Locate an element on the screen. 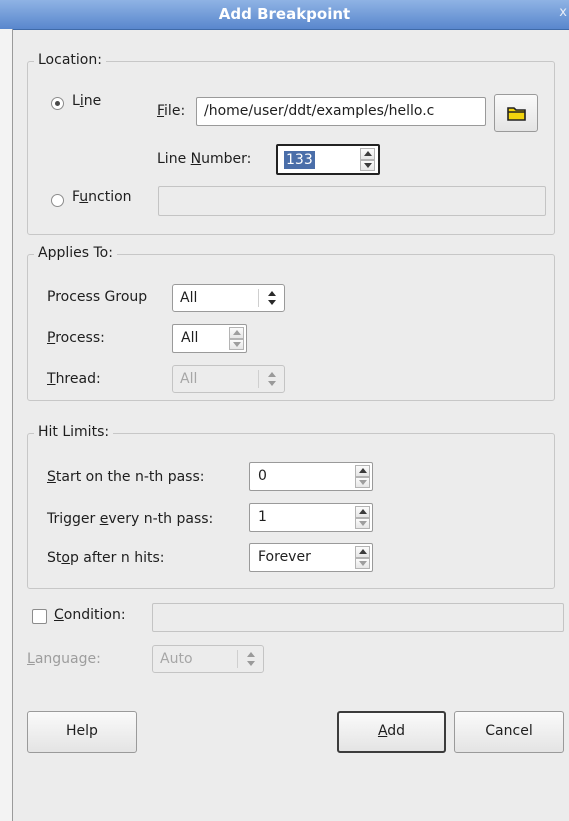  start-pass-spinbox: 0 is located at coordinates (311, 476).